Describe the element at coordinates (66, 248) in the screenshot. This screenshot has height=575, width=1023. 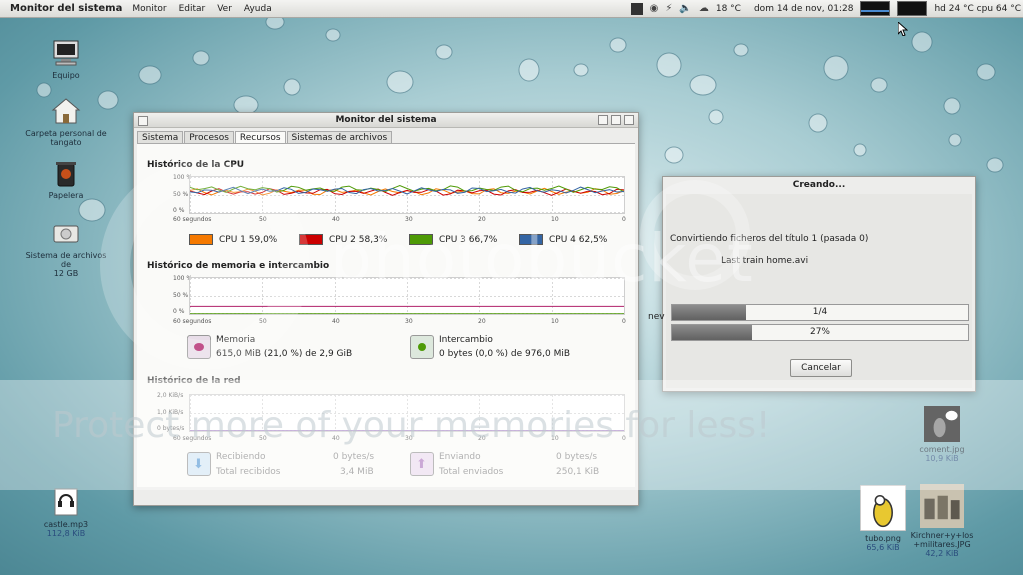
I see `desktop-icon-filesystem: Sistema de archivos de 12 GB` at that location.